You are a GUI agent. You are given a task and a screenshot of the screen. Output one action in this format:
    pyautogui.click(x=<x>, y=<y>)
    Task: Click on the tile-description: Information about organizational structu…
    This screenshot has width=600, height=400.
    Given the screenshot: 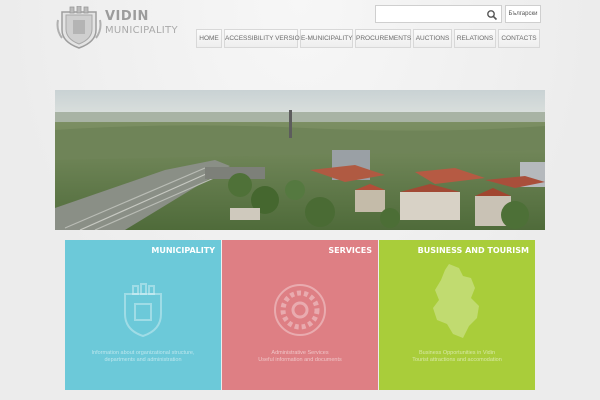 What is the action you would take?
    pyautogui.click(x=143, y=356)
    